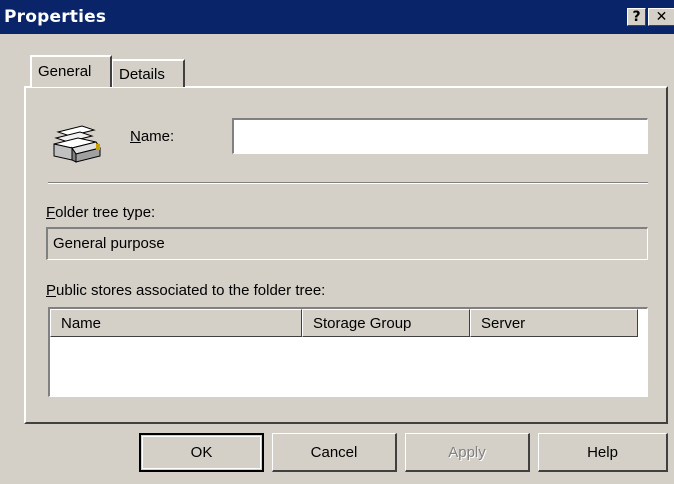 Image resolution: width=674 pixels, height=484 pixels. Describe the element at coordinates (337, 17) in the screenshot. I see `title-bar: Properties ? ✕` at that location.